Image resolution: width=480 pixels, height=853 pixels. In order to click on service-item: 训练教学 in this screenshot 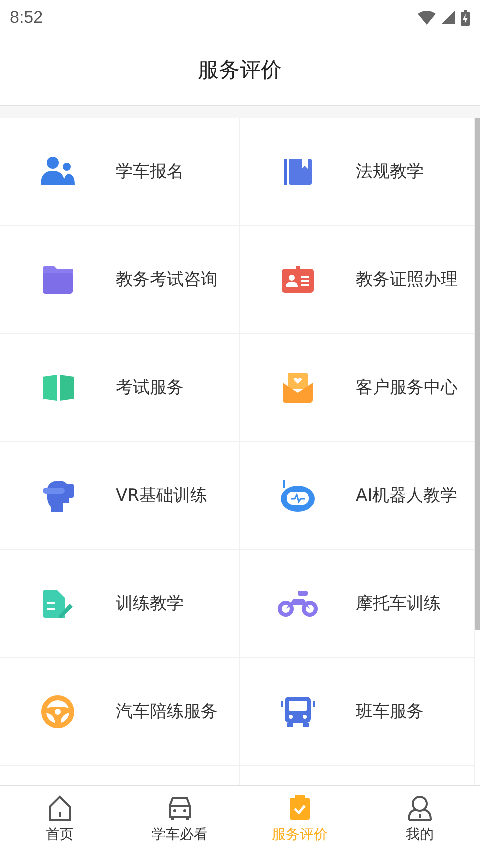, I will do `click(120, 604)`.